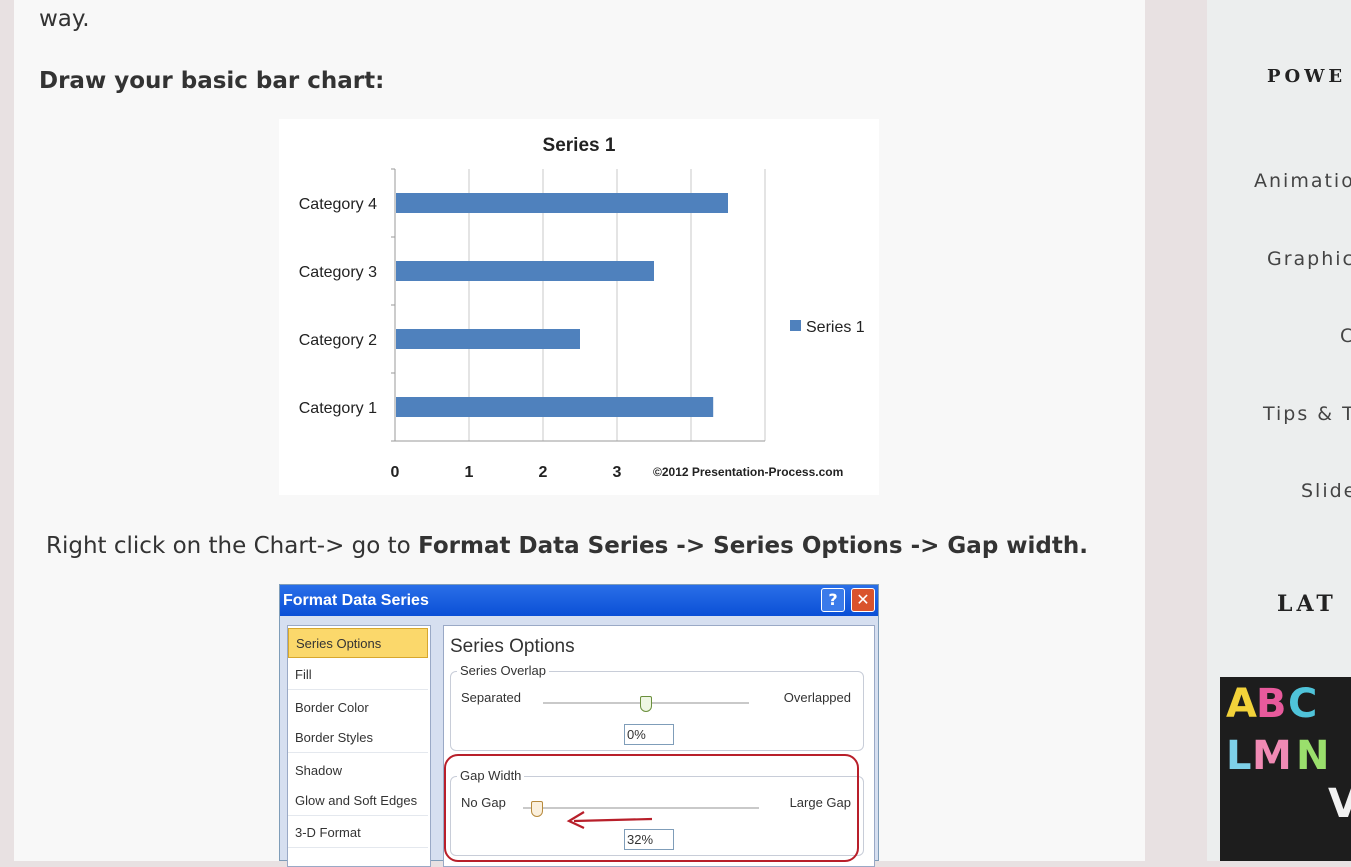  I want to click on category-item-fill: Fill, so click(358, 675).